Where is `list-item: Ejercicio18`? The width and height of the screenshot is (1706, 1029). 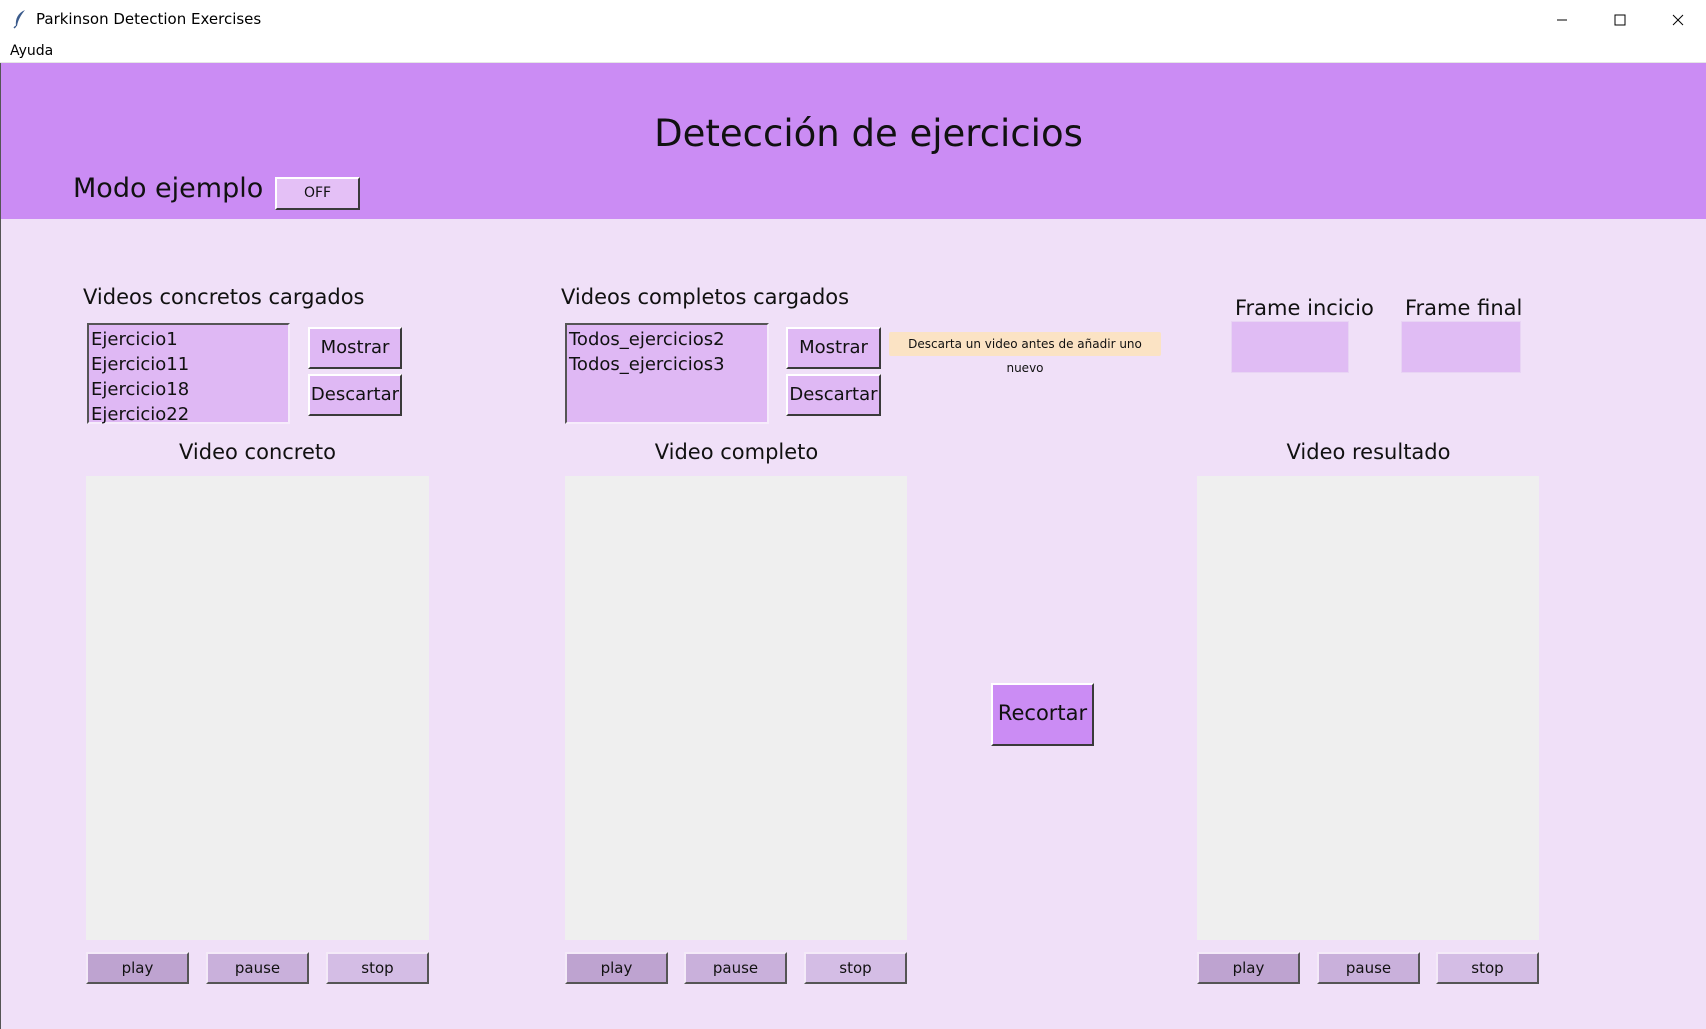
list-item: Ejercicio18 is located at coordinates (189, 389).